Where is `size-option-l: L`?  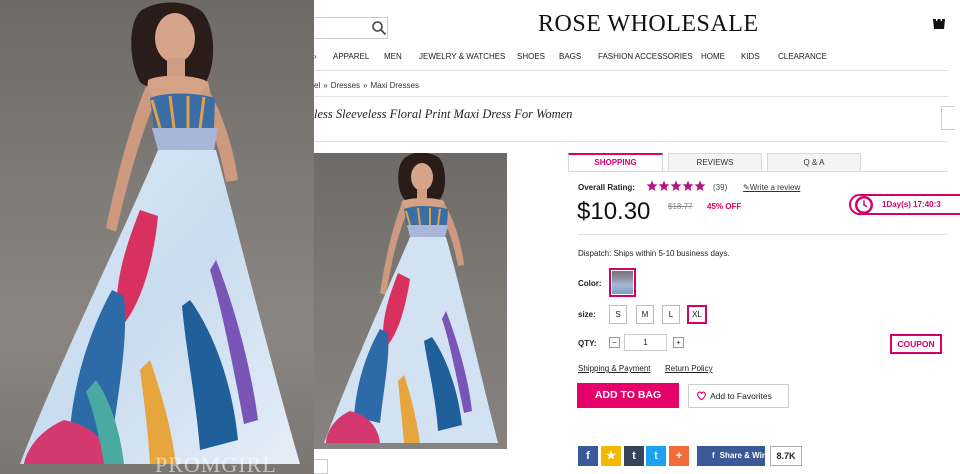
size-option-l: L is located at coordinates (671, 314).